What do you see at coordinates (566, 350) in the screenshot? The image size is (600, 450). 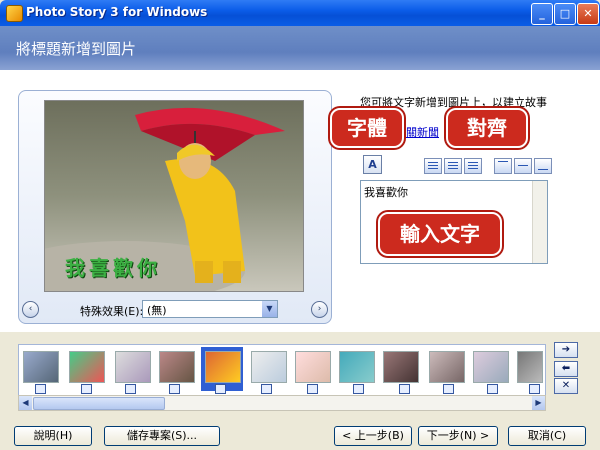 I see `move-right-button: ➔` at bounding box center [566, 350].